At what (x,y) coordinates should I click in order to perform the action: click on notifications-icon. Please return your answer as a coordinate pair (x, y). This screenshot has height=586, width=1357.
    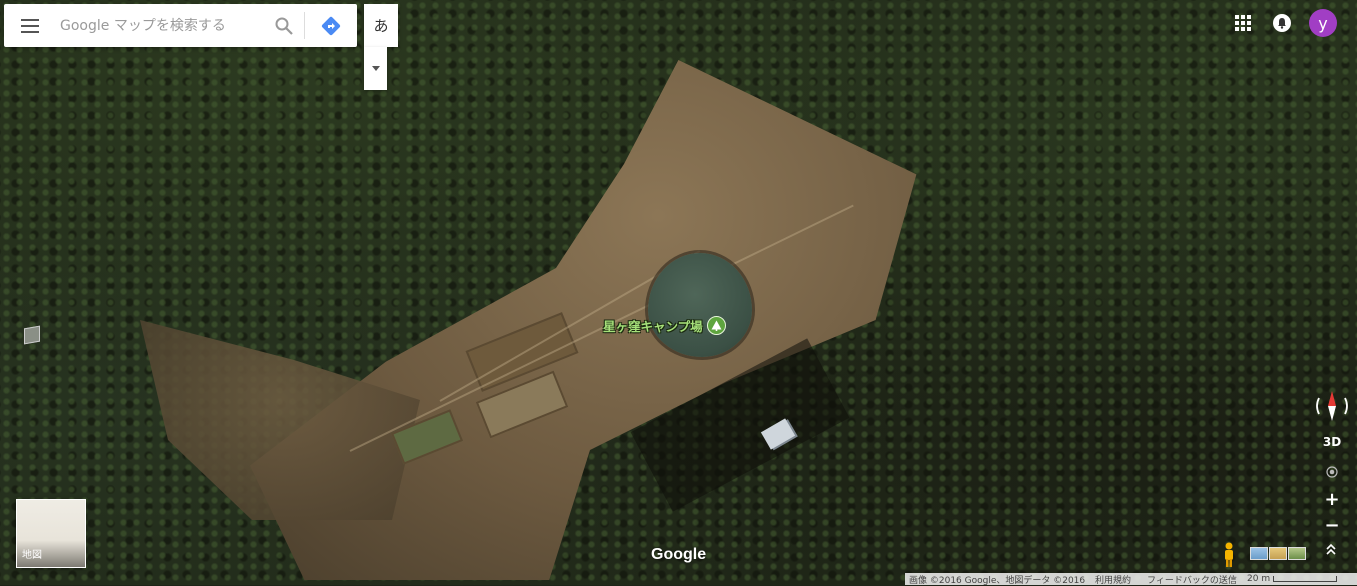
    Looking at the image, I should click on (1282, 23).